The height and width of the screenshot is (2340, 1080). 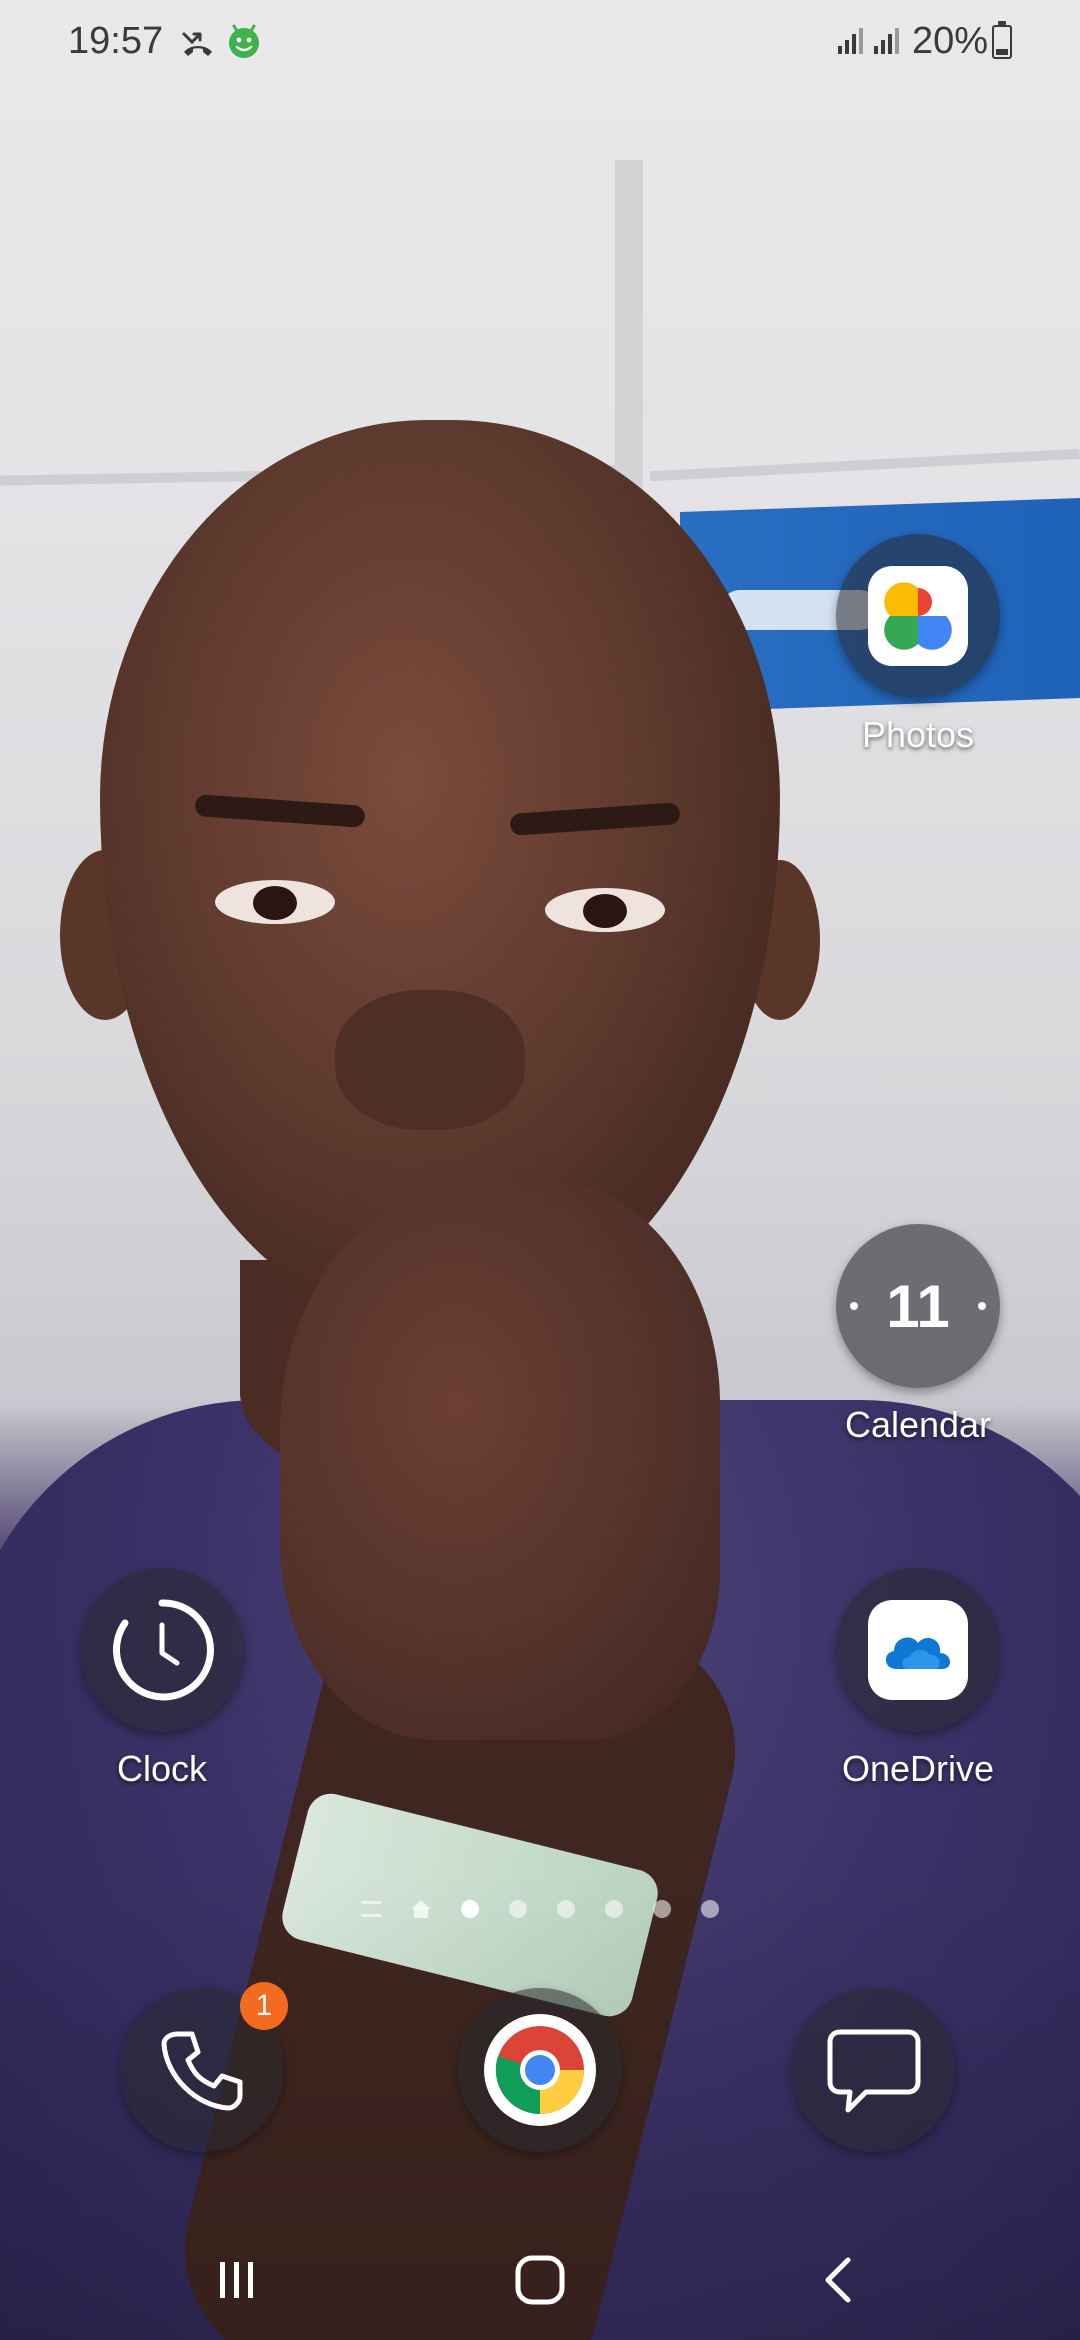 I want to click on app-label: Photos, so click(x=918, y=734).